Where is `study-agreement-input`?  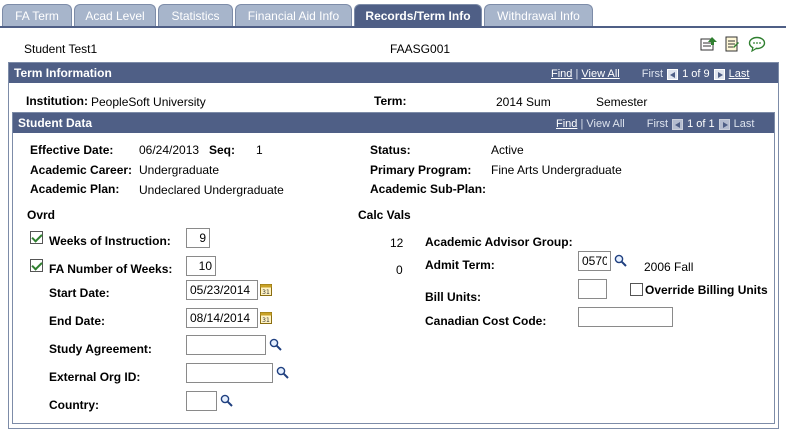
study-agreement-input is located at coordinates (226, 345).